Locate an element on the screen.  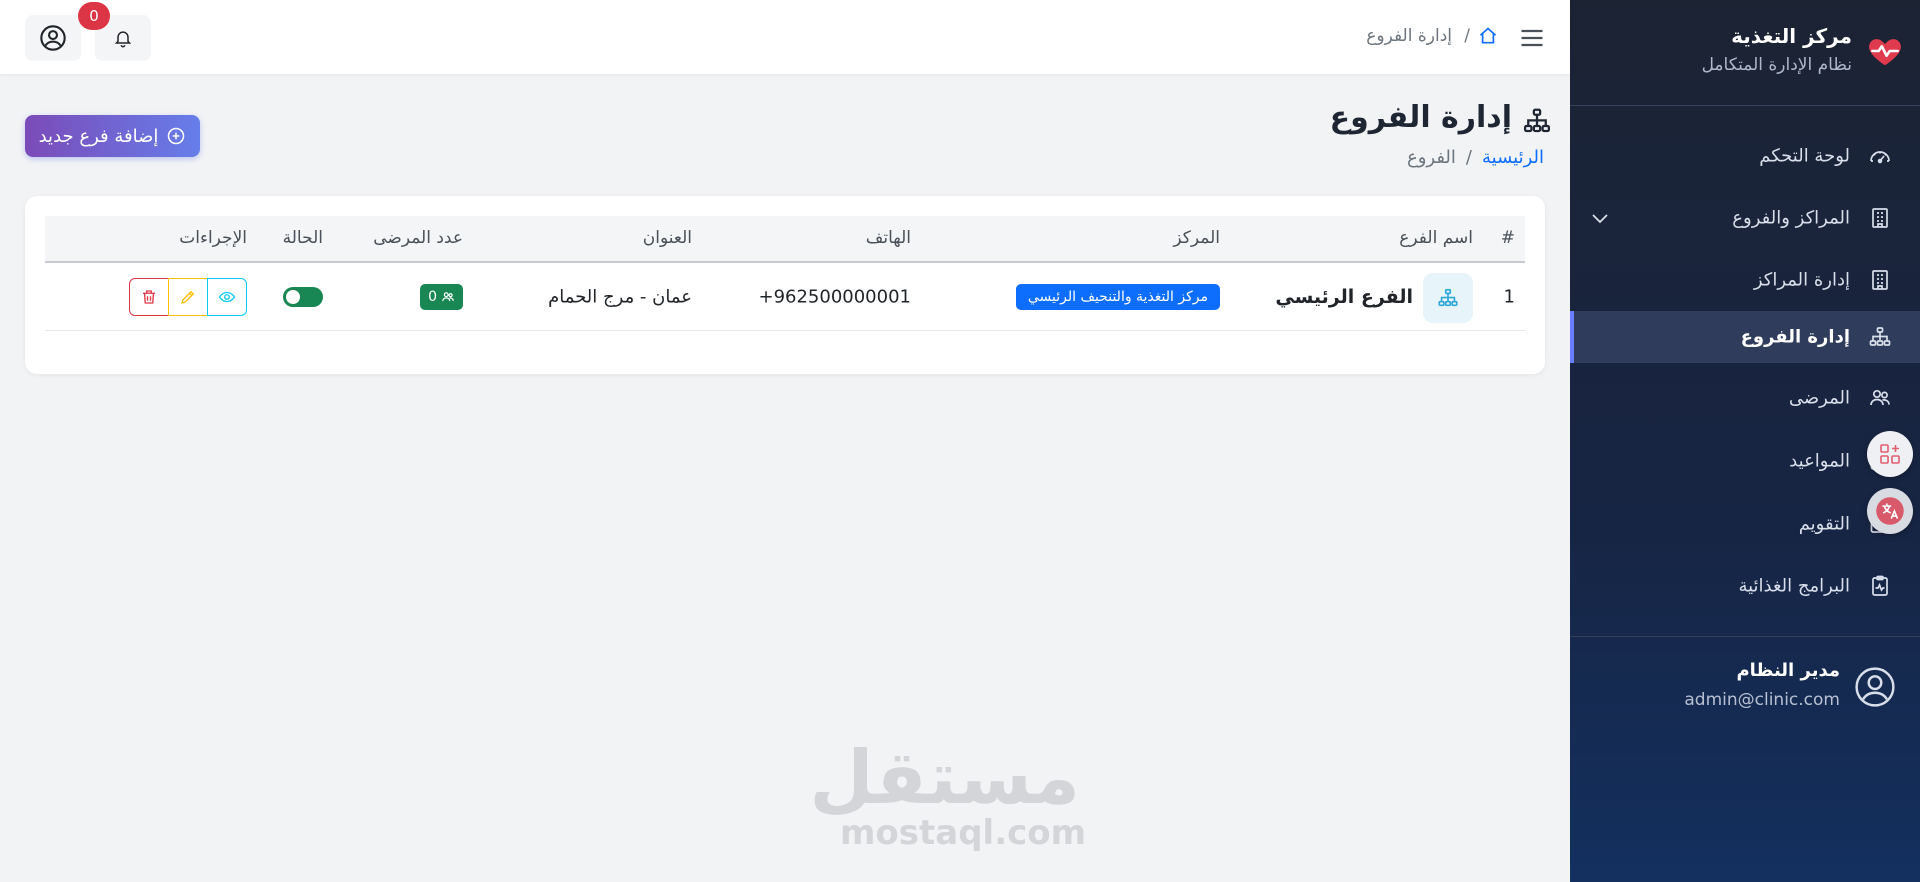
branch-phone: 962500000001+ is located at coordinates (834, 296).